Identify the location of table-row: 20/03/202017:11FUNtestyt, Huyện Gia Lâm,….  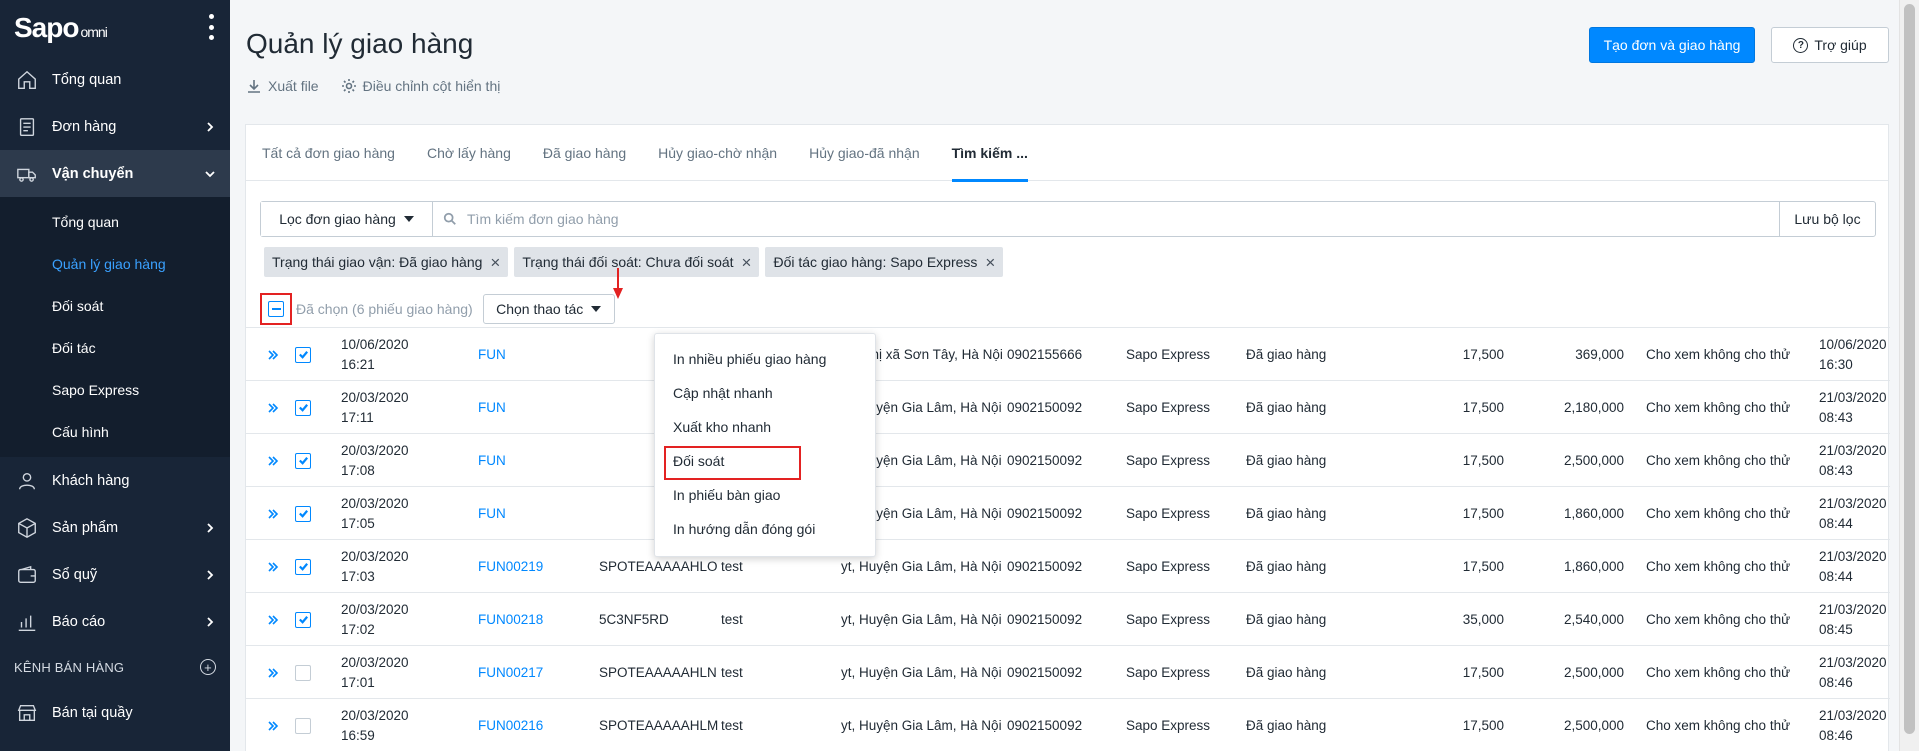
(1068, 406).